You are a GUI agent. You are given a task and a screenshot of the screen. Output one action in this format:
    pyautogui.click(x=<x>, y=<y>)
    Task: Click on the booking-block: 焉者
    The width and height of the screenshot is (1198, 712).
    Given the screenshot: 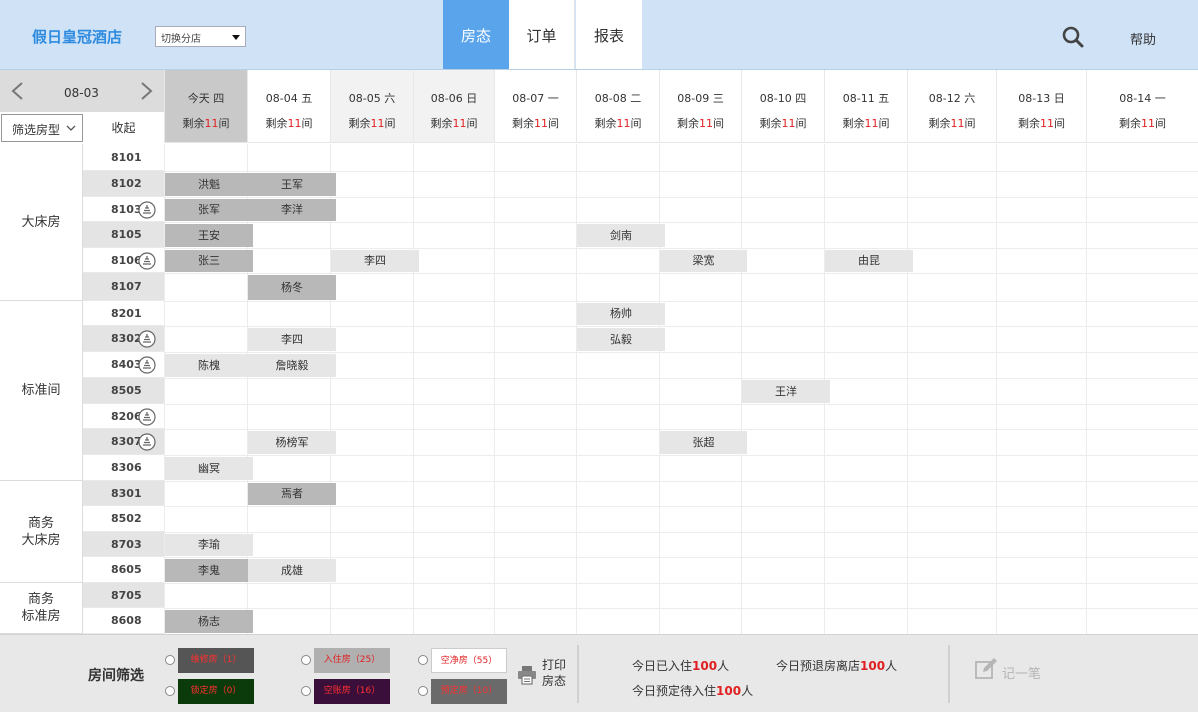 What is the action you would take?
    pyautogui.click(x=292, y=494)
    